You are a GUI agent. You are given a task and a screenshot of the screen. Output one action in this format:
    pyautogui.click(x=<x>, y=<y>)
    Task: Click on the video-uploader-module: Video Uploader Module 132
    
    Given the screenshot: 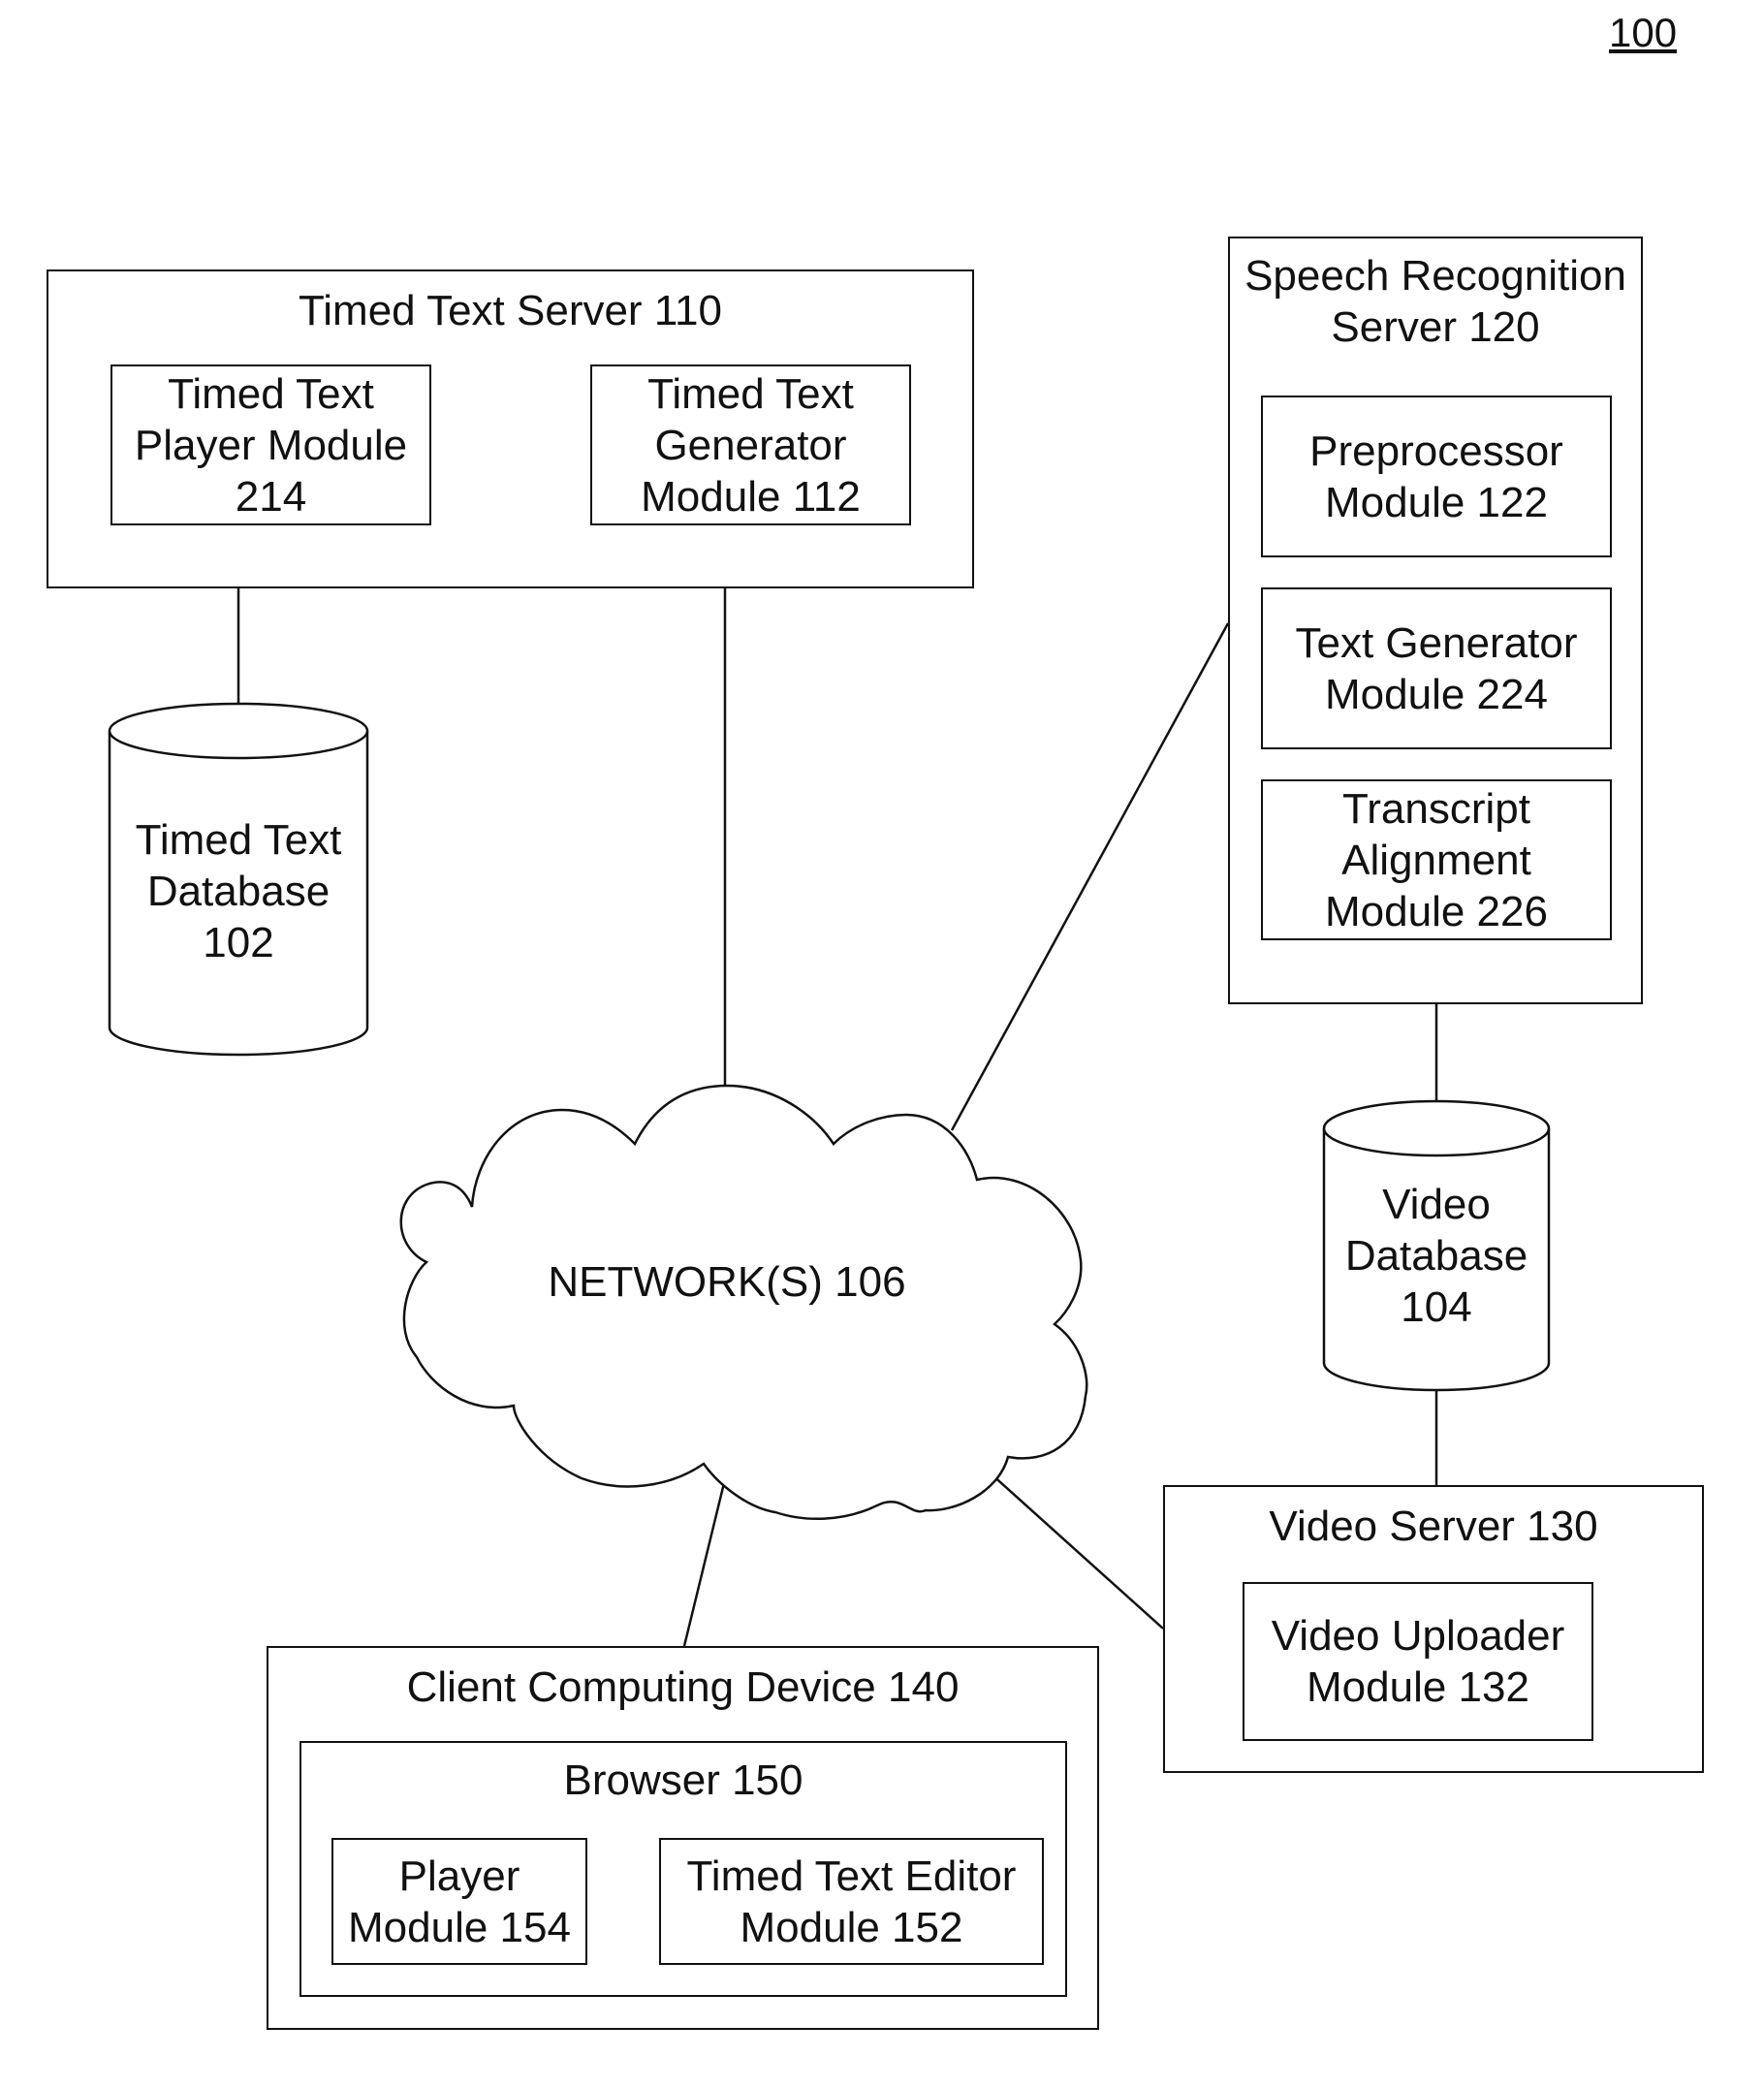 What is the action you would take?
    pyautogui.click(x=1418, y=1661)
    